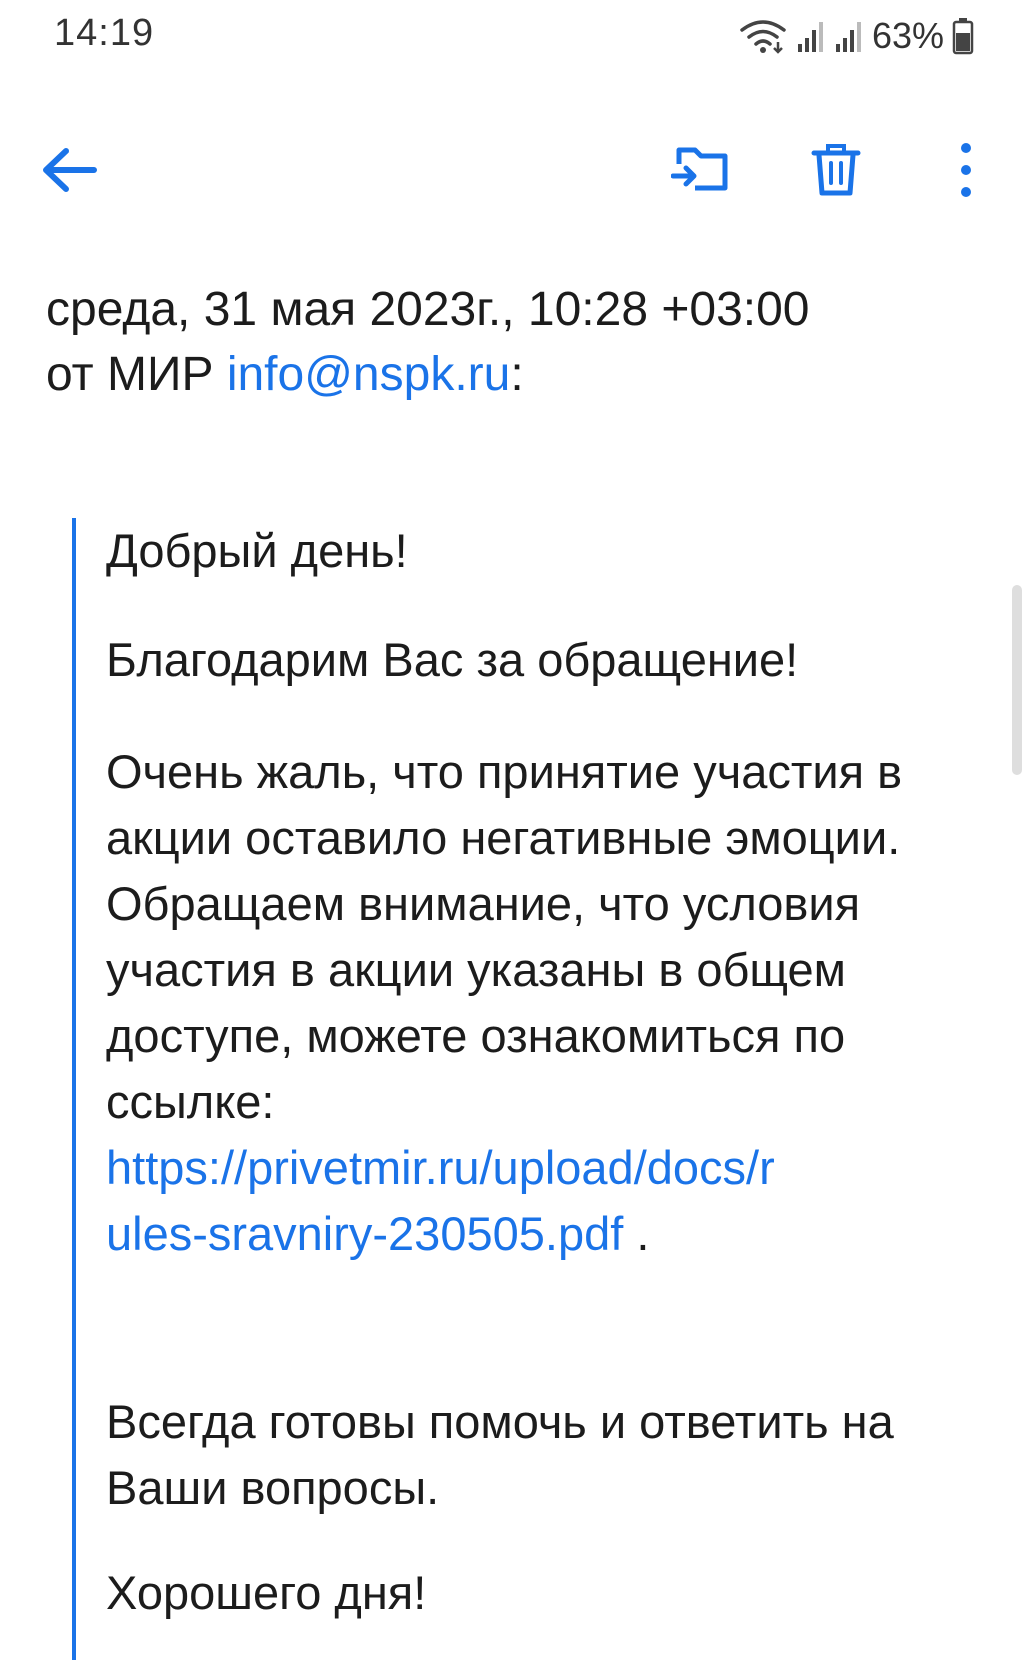 The image size is (1024, 1660). I want to click on email-from: от МИР info@nspk.ru:, so click(285, 375).